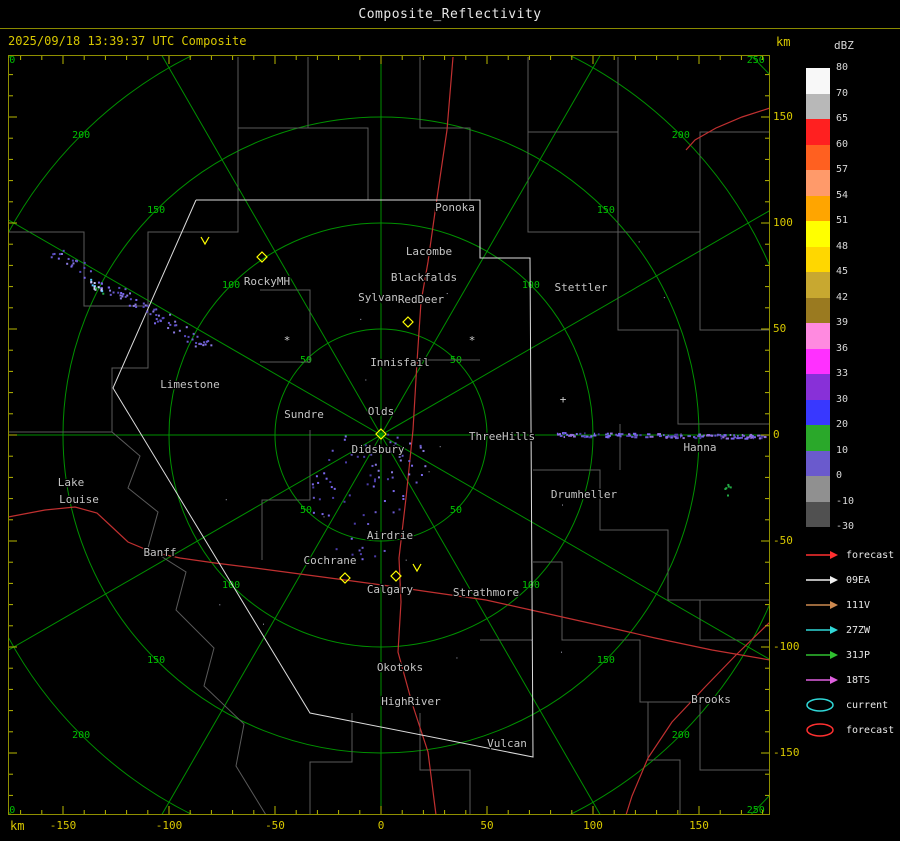 Image resolution: width=900 pixels, height=841 pixels. What do you see at coordinates (502, 436) in the screenshot?
I see `city-label: ThreeHills` at bounding box center [502, 436].